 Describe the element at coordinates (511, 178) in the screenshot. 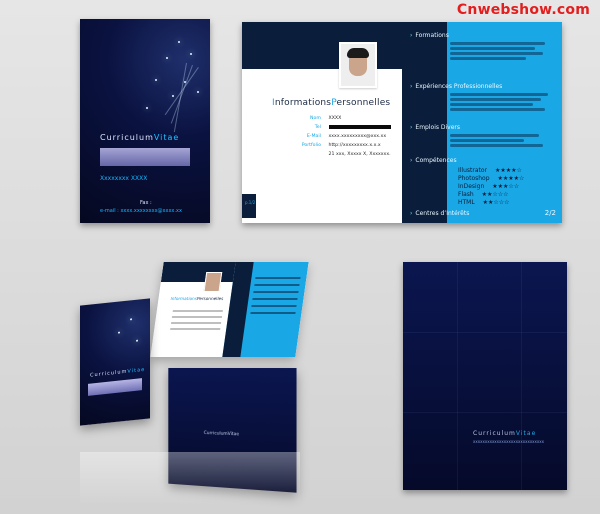

I see `skill-stars: ★★★★☆` at that location.